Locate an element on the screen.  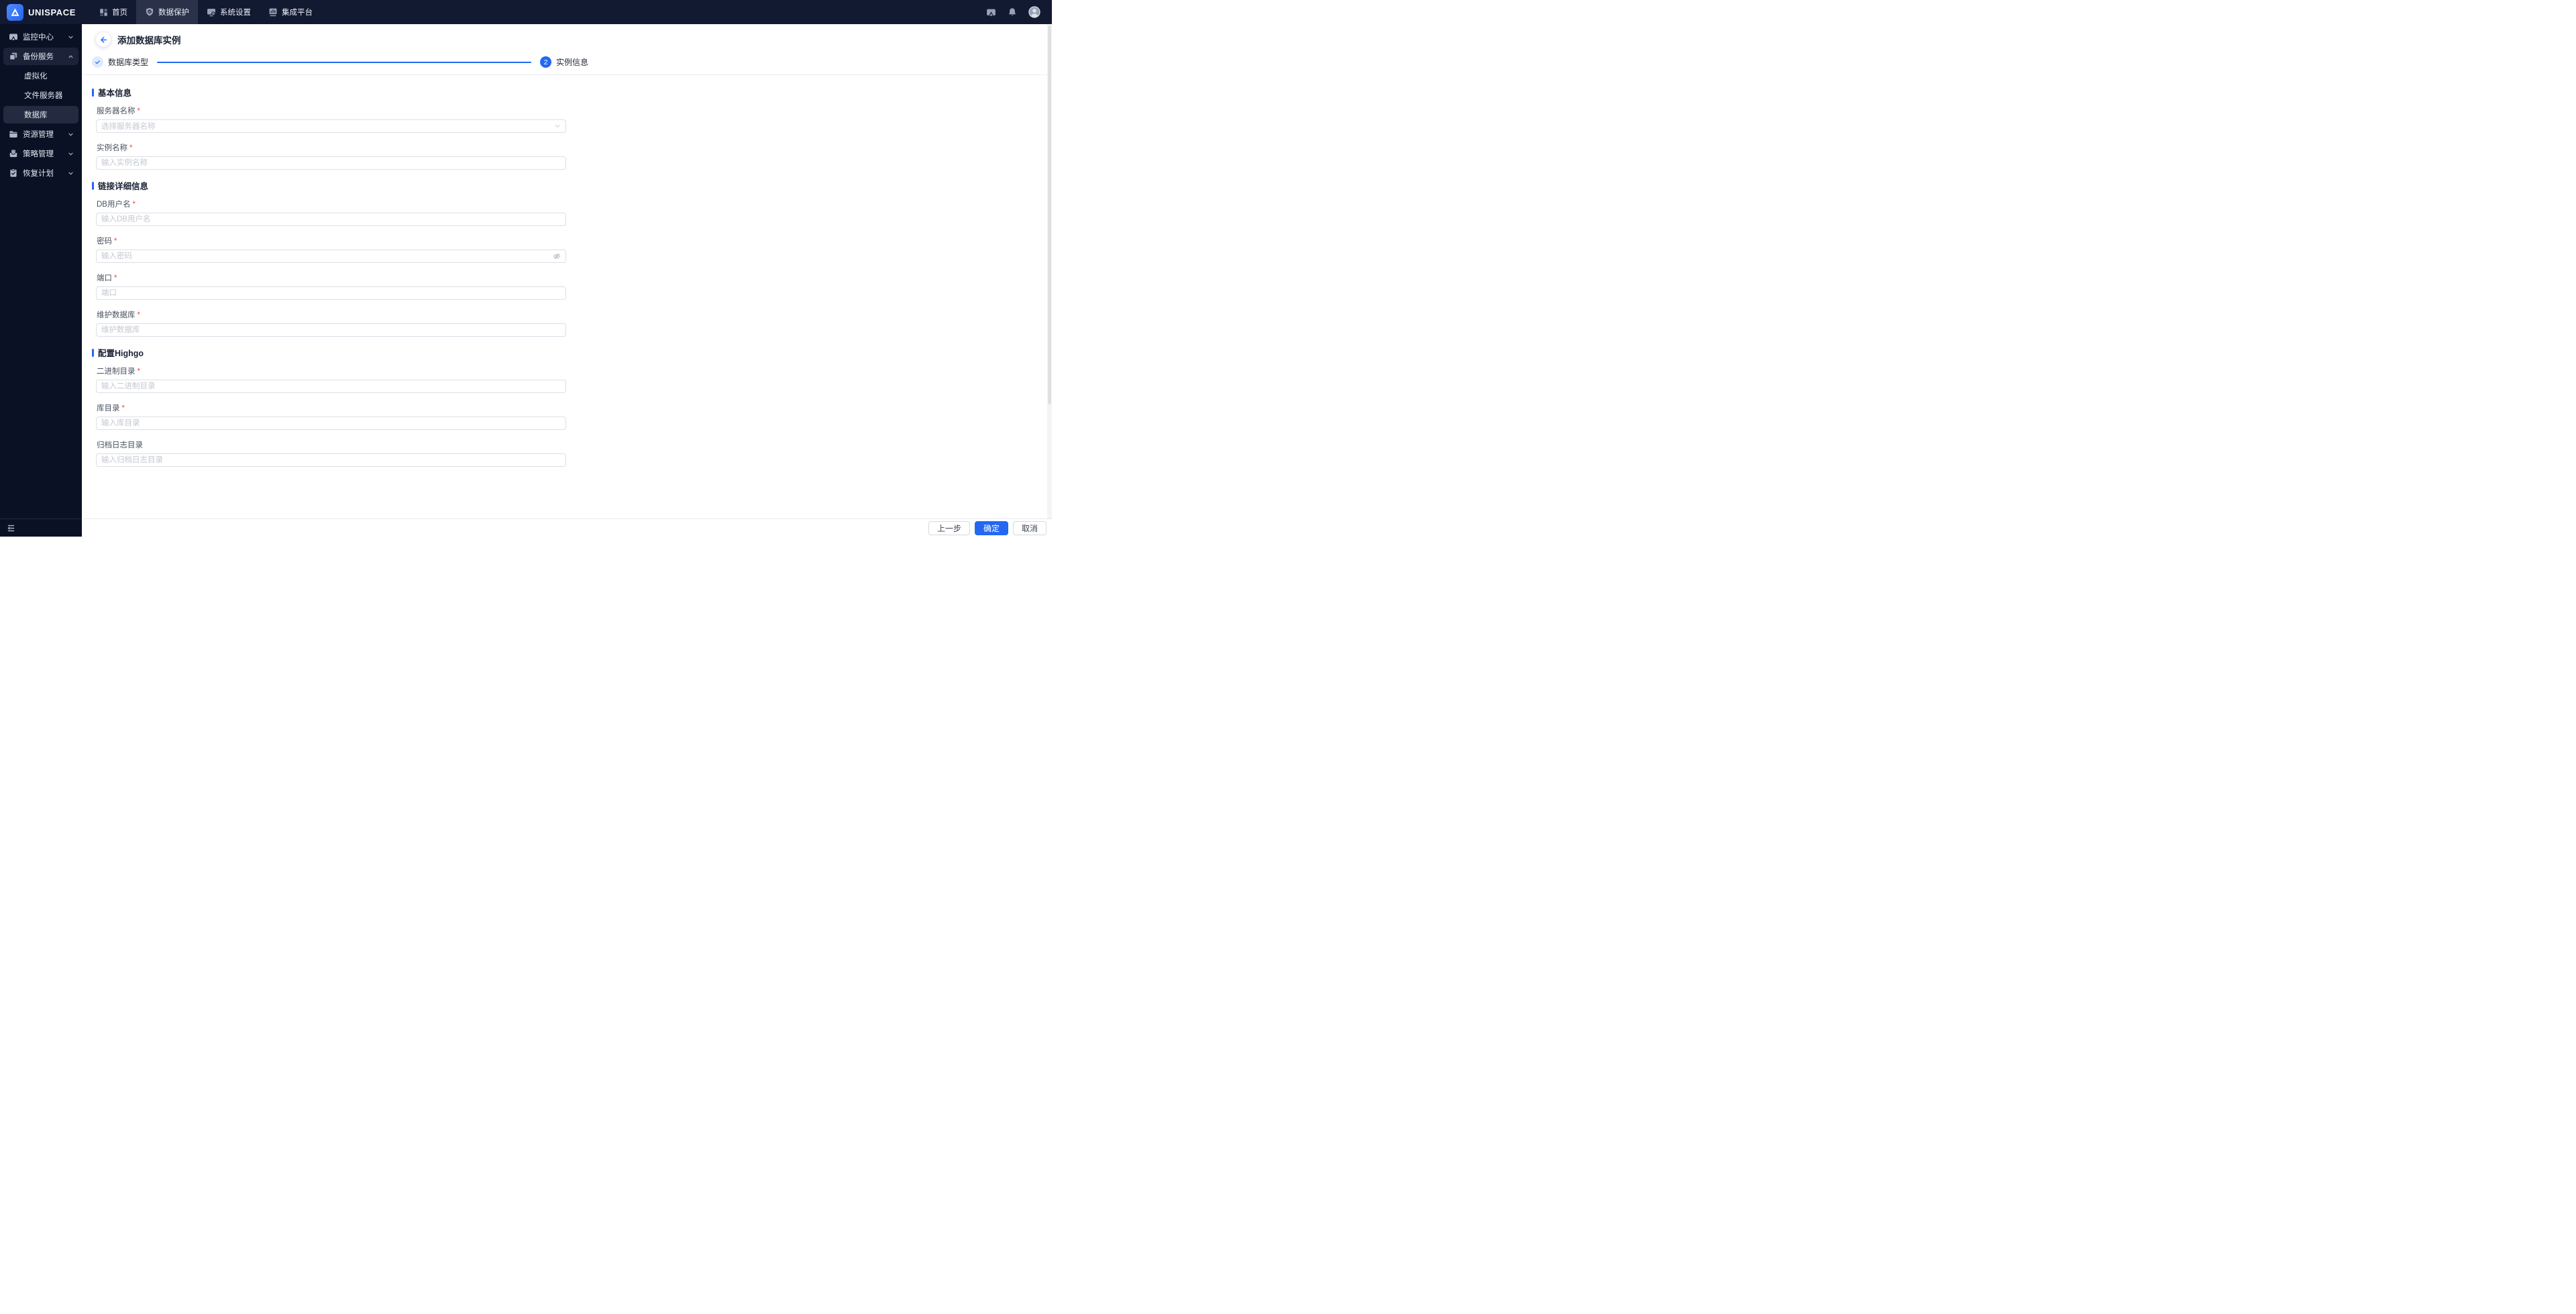
step-label: 实例信息 is located at coordinates (572, 62).